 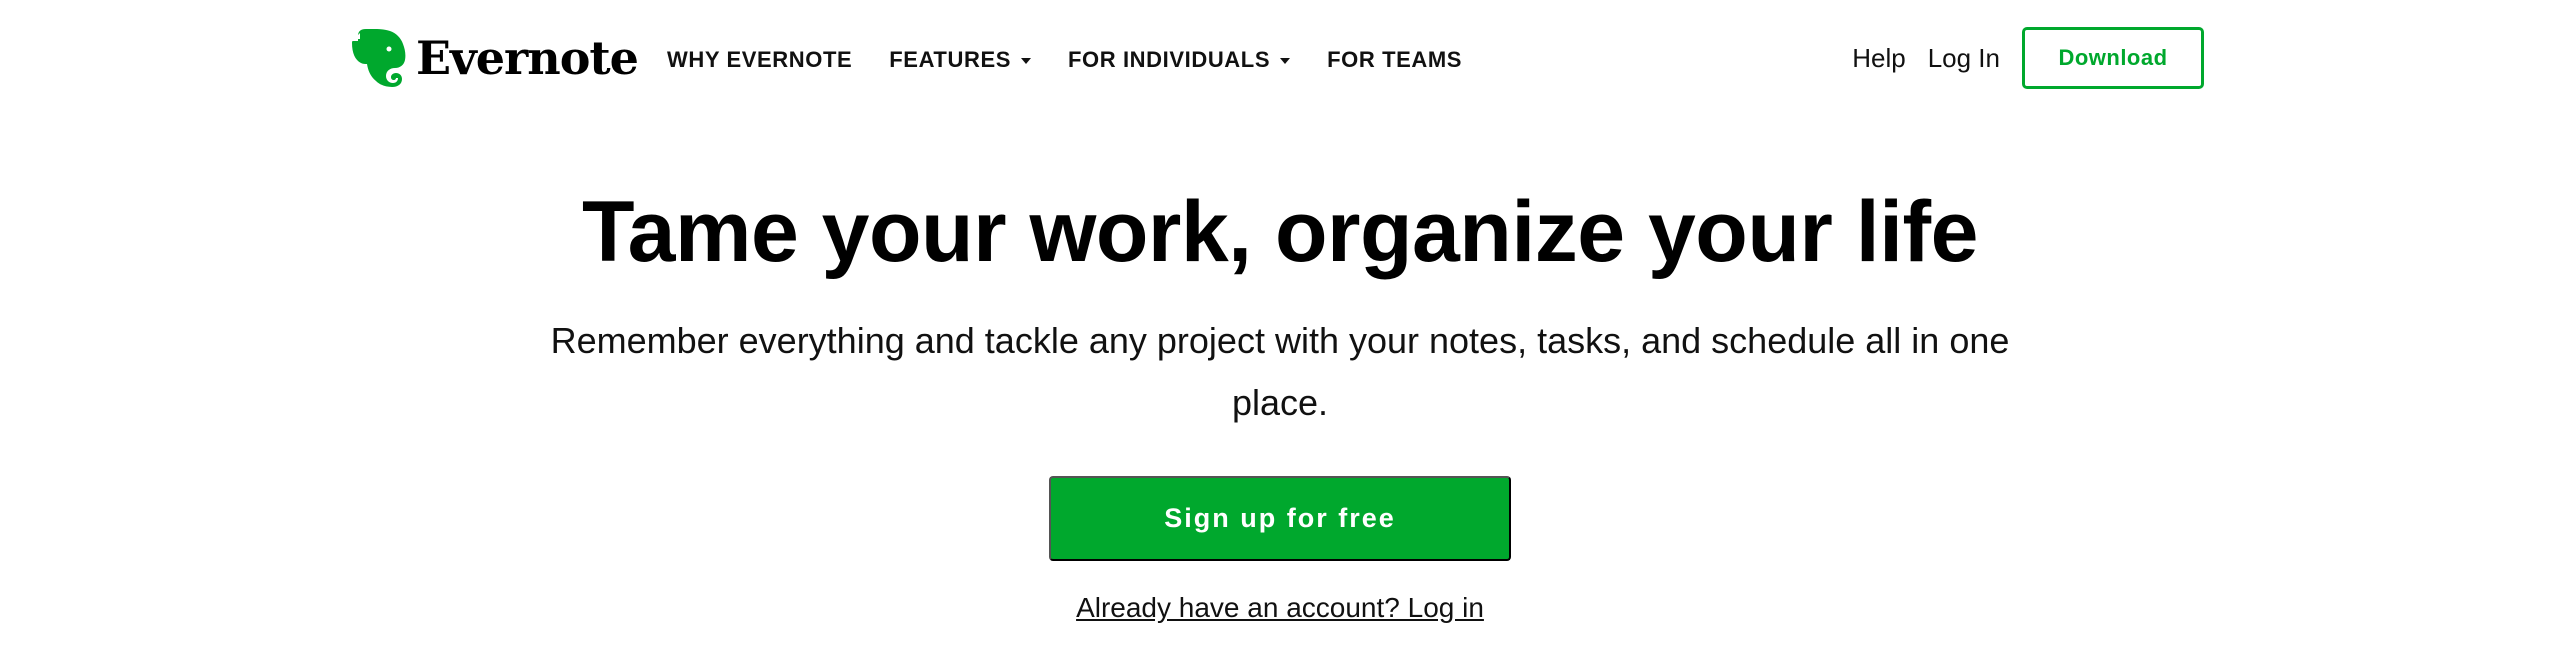 What do you see at coordinates (1280, 518) in the screenshot?
I see `signup-button: Sign up for free` at bounding box center [1280, 518].